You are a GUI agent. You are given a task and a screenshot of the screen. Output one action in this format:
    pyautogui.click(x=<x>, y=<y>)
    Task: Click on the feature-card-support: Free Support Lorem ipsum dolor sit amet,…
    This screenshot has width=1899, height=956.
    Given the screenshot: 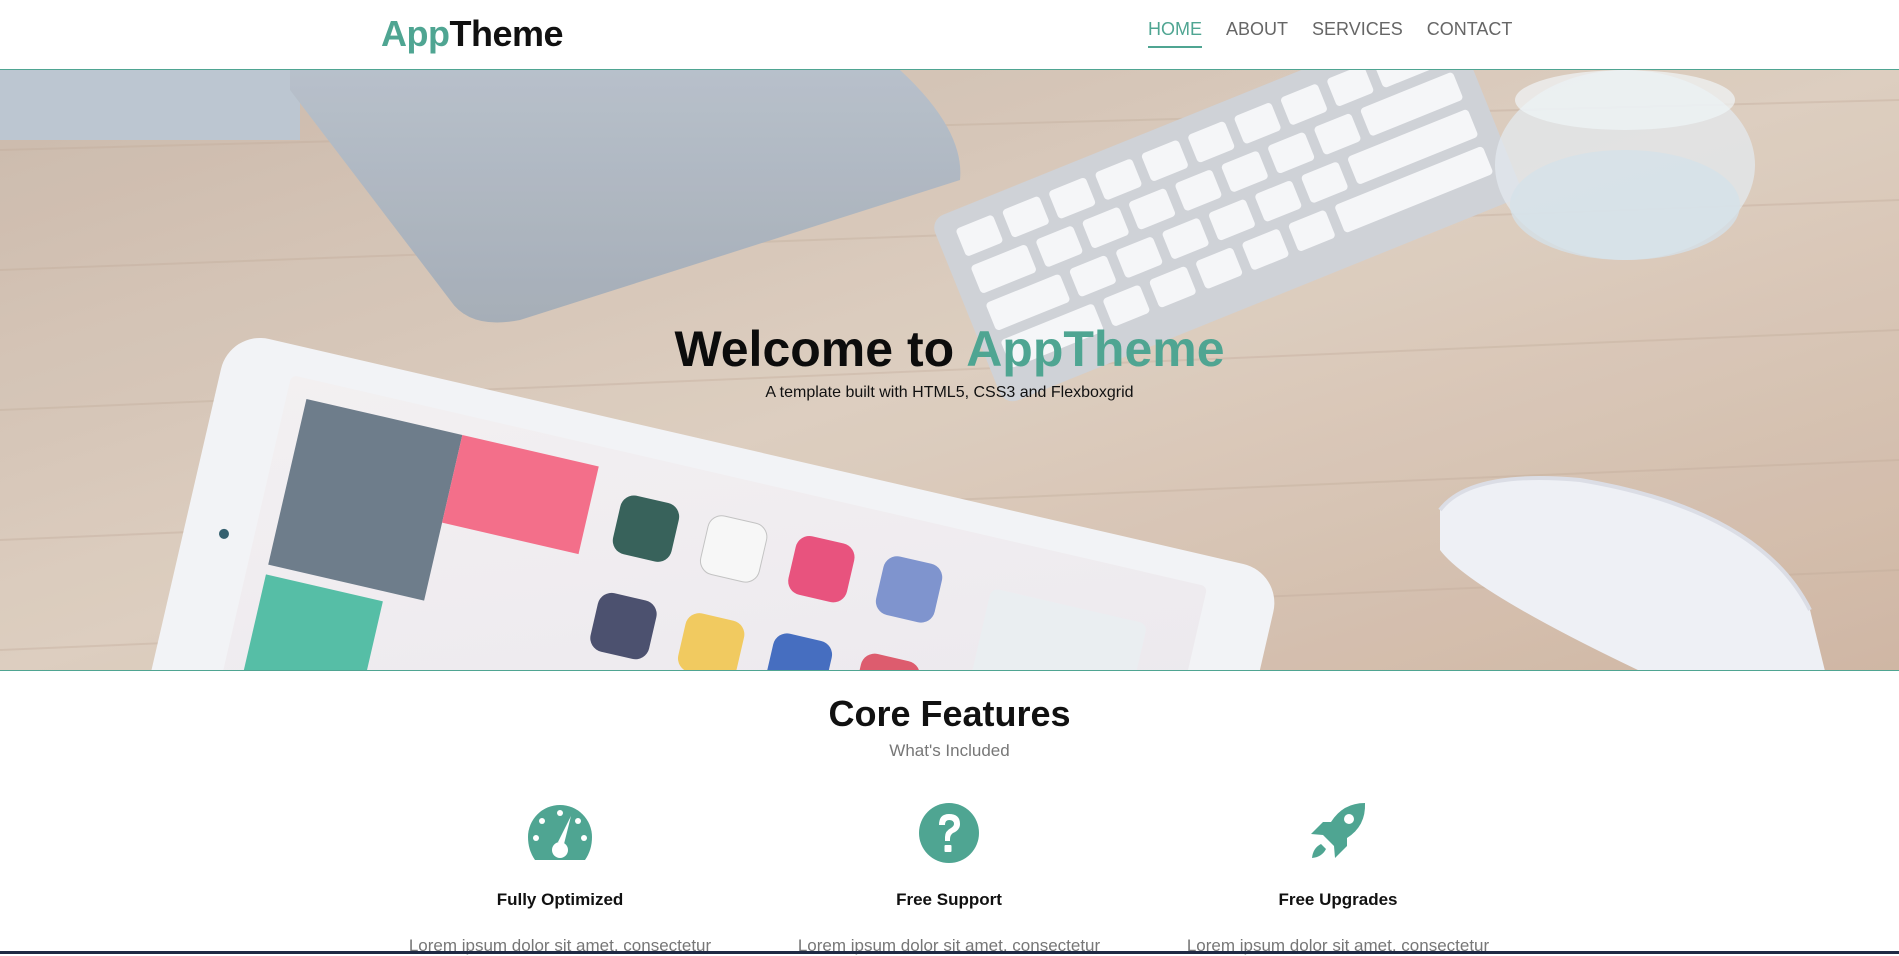 What is the action you would take?
    pyautogui.click(x=949, y=878)
    